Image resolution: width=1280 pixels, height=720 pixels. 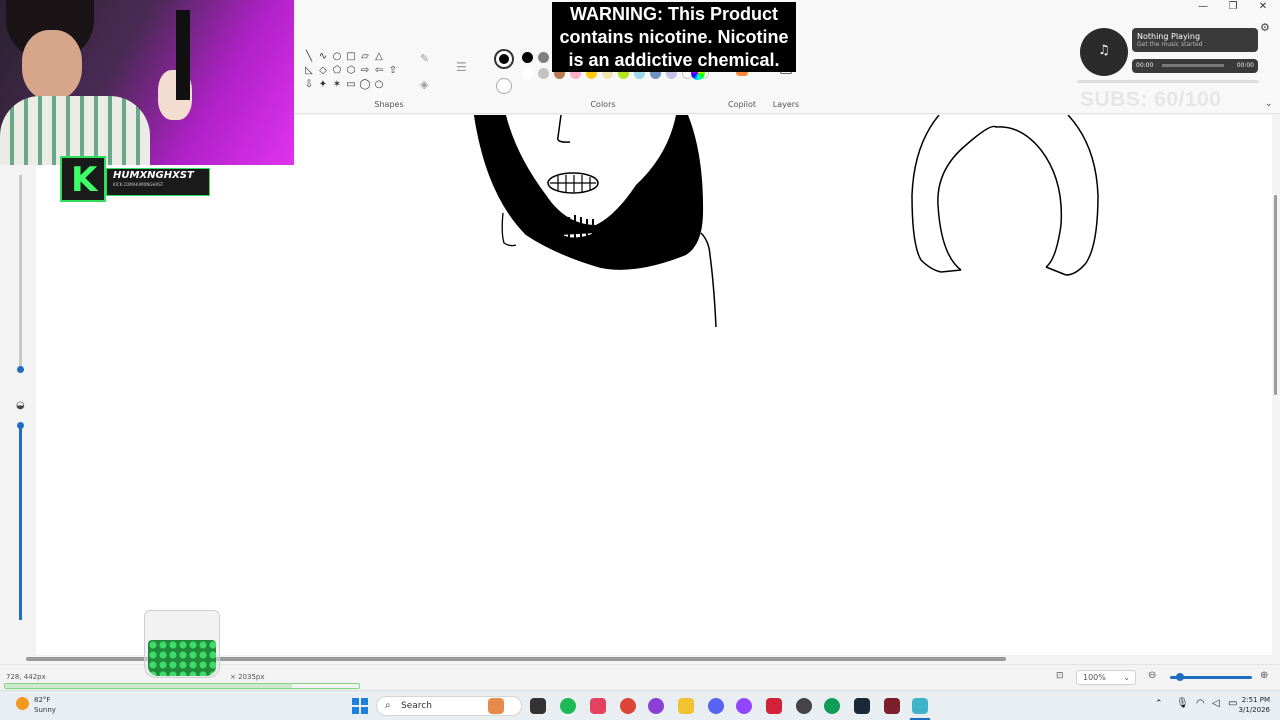 I want to click on logo-k-mark: K, so click(x=83, y=179).